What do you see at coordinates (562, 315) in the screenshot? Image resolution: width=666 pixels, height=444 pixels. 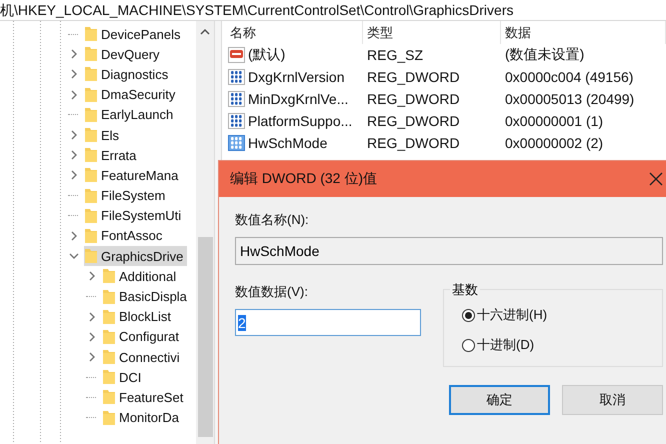 I see `radio-option: 十六进制(H)` at bounding box center [562, 315].